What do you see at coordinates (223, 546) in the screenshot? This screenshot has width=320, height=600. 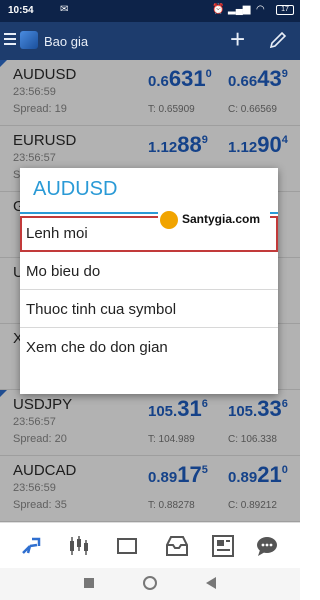 I see `news-icon` at bounding box center [223, 546].